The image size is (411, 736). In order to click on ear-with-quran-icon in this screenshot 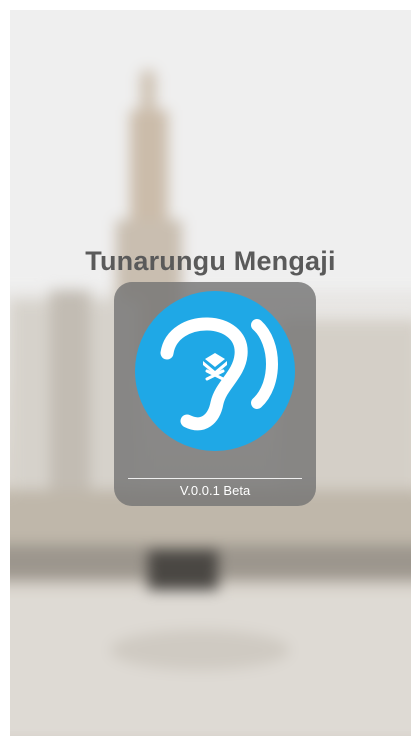, I will do `click(215, 371)`.